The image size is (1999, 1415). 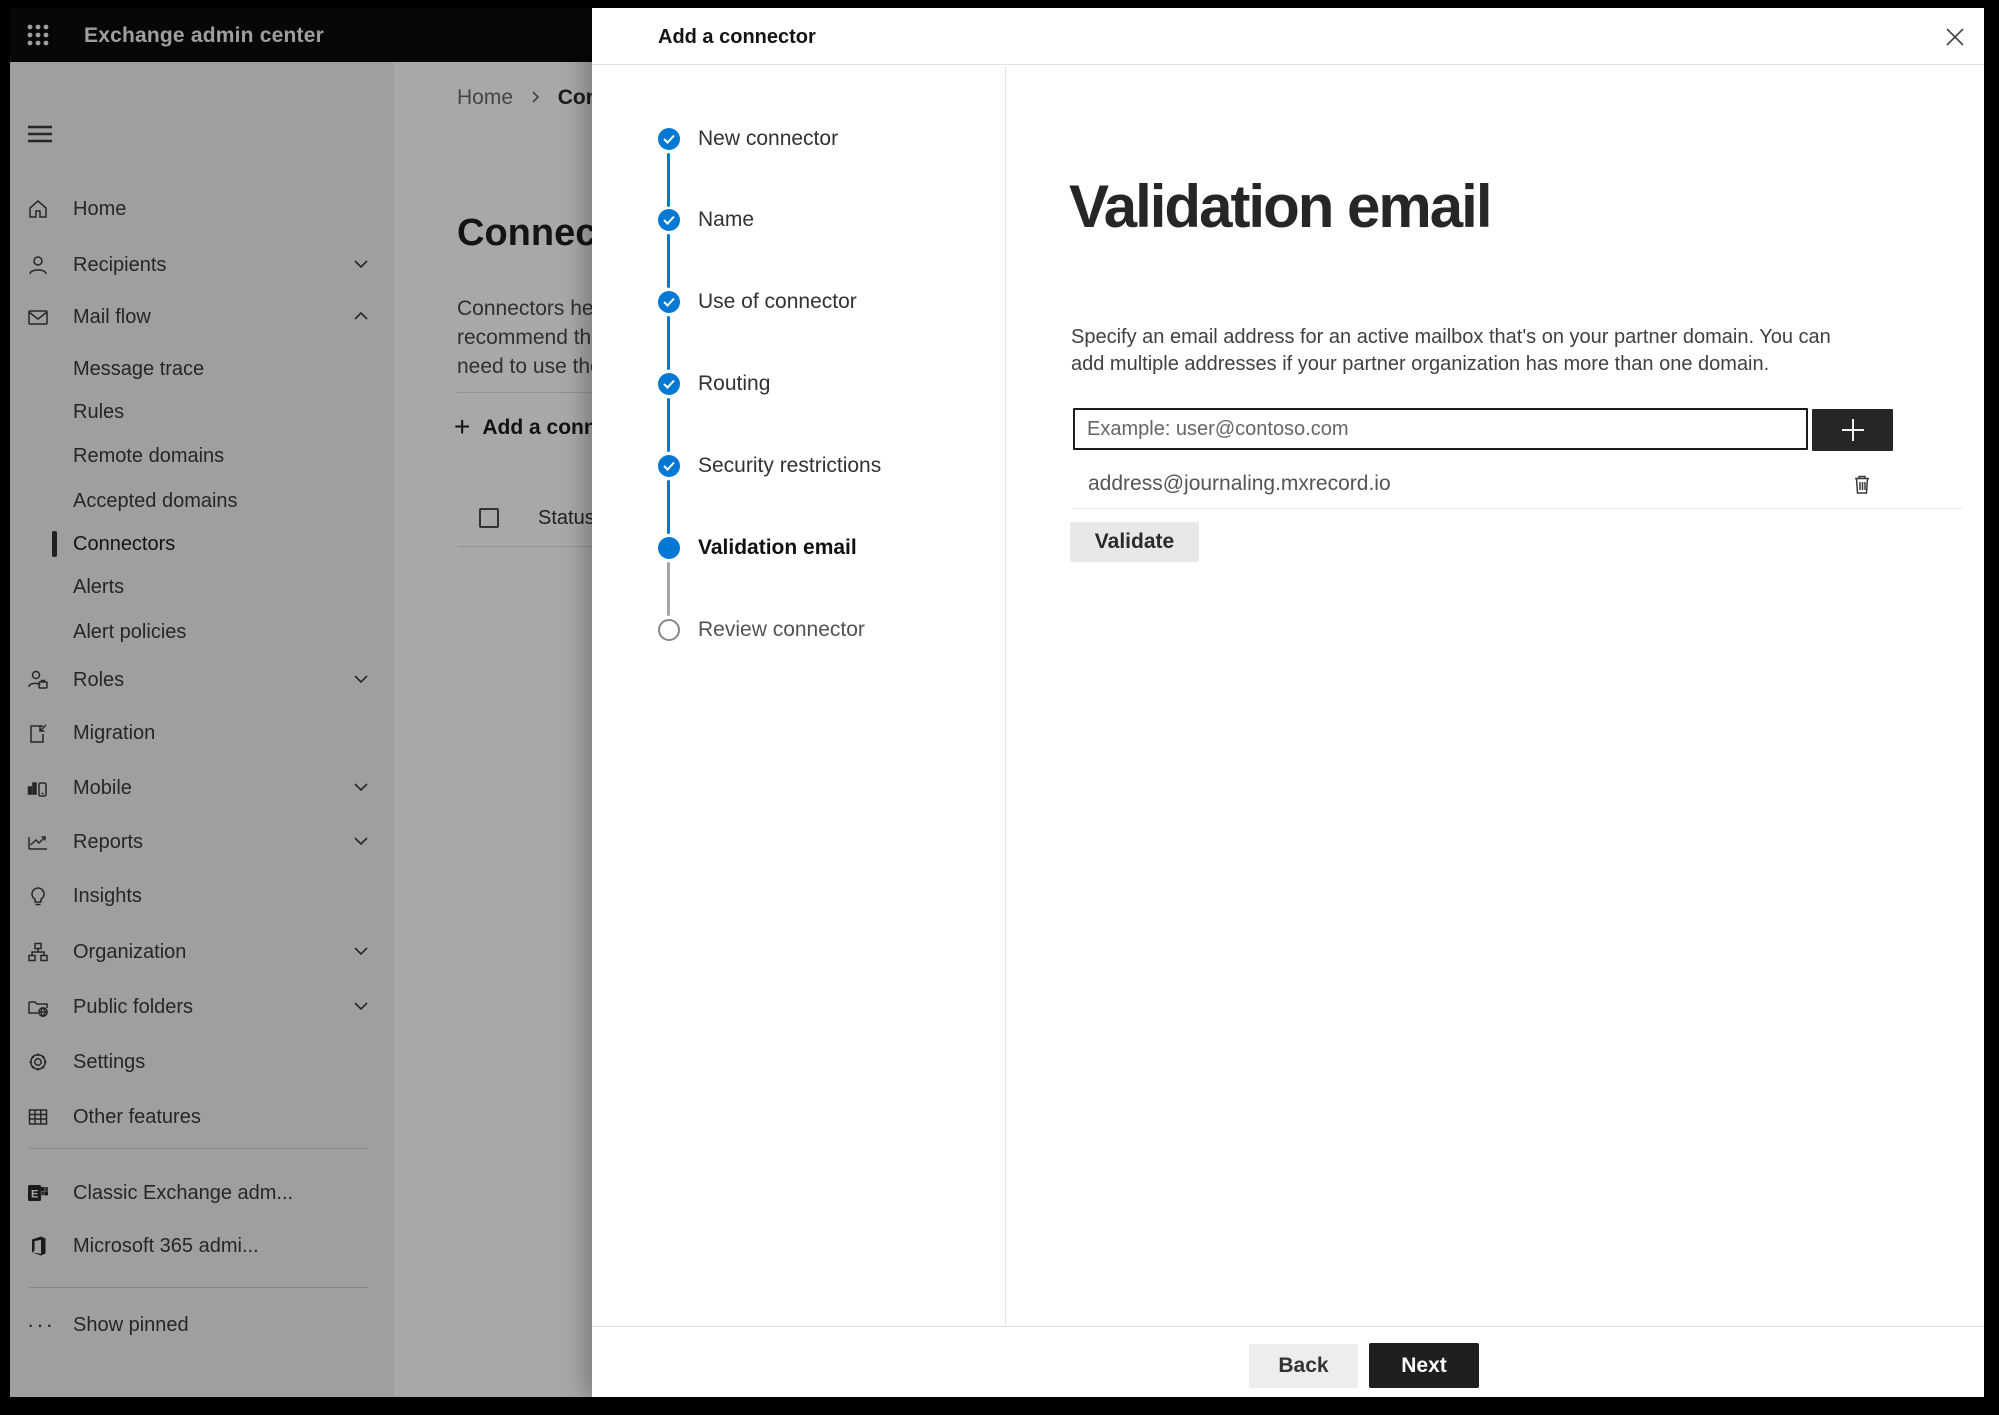 I want to click on added-email-row: address@journaling.mxrecord.io, so click(x=1486, y=484).